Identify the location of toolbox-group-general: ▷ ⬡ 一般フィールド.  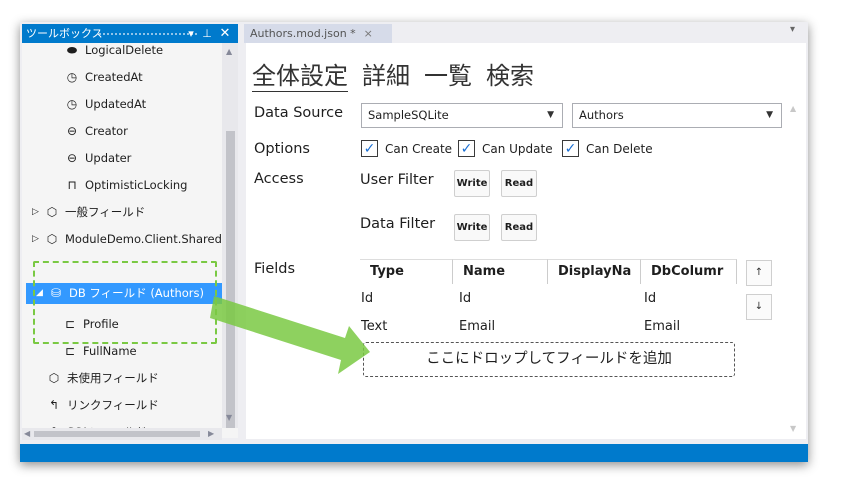
(88, 212).